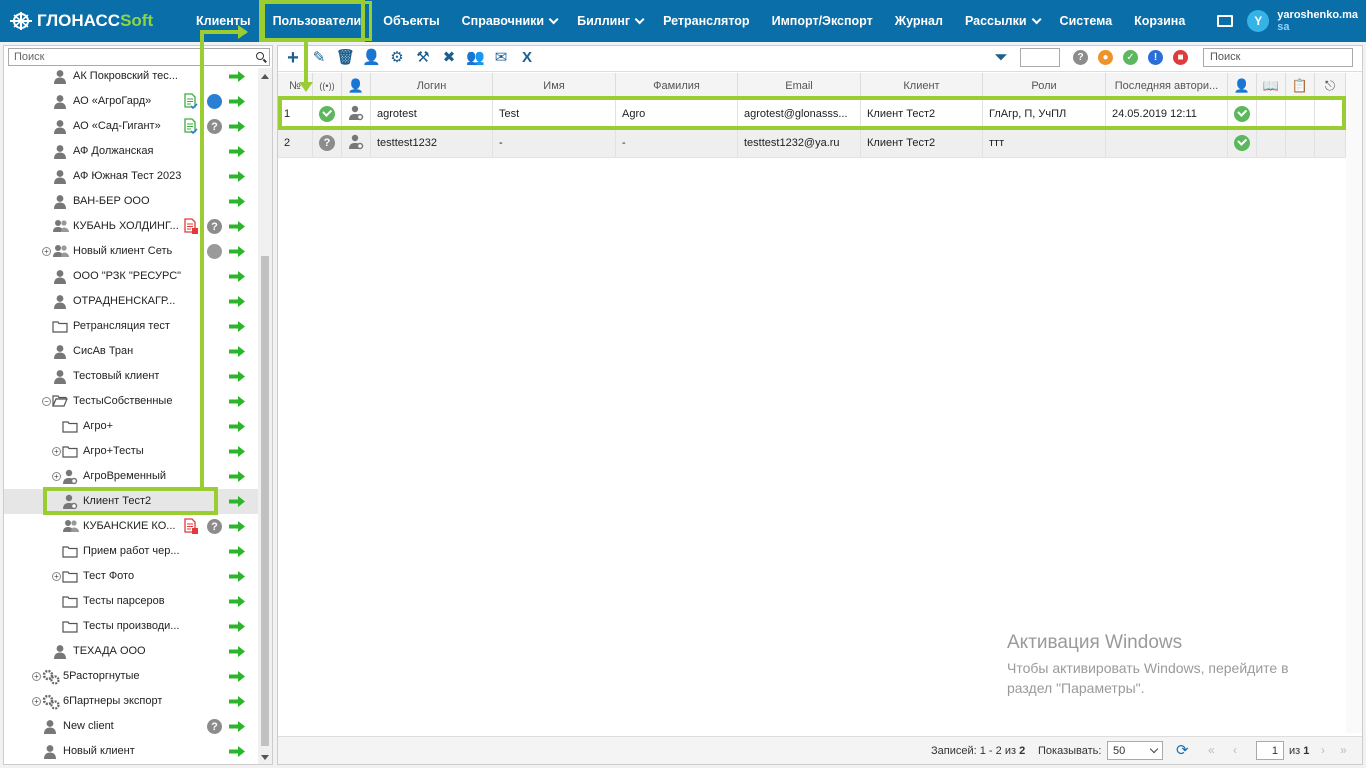 The width and height of the screenshot is (1366, 768). What do you see at coordinates (1323, 750) in the screenshot?
I see `next-page-icon: ›` at bounding box center [1323, 750].